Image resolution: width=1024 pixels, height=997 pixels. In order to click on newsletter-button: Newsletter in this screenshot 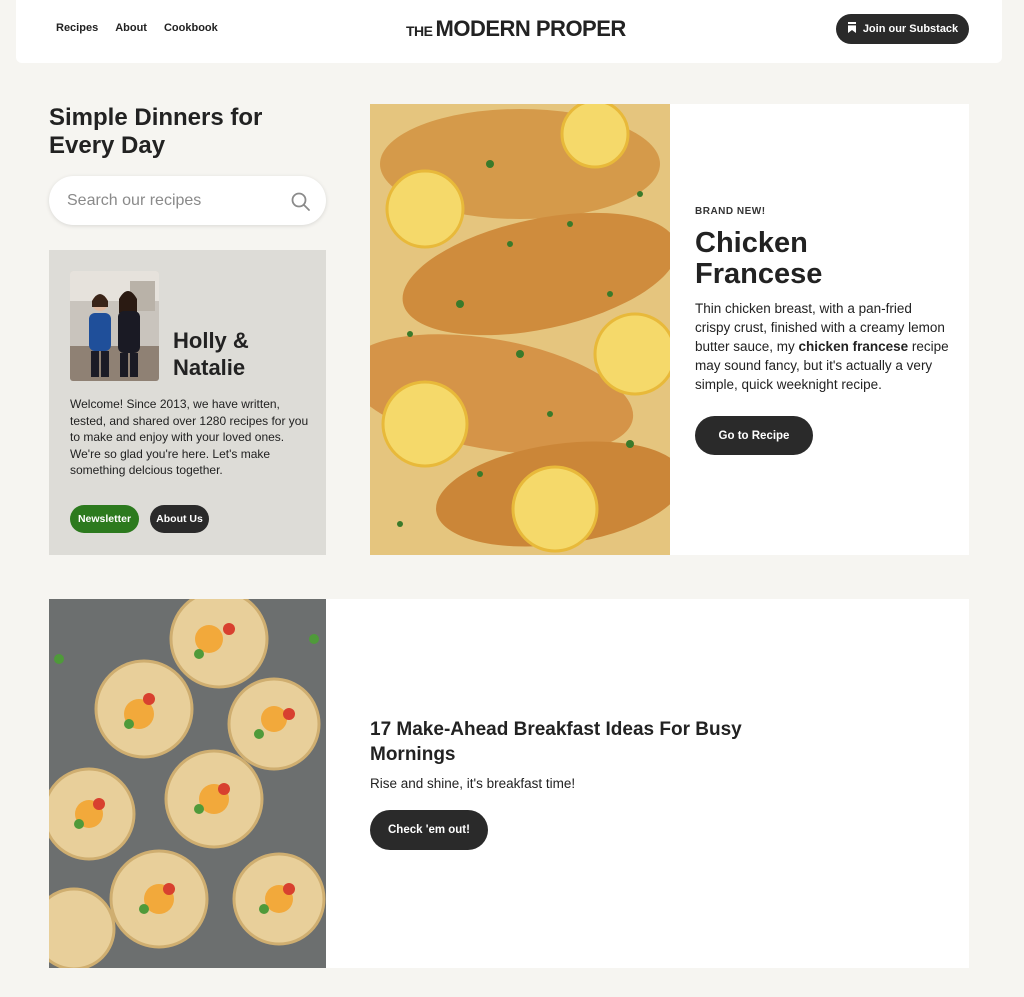, I will do `click(104, 519)`.